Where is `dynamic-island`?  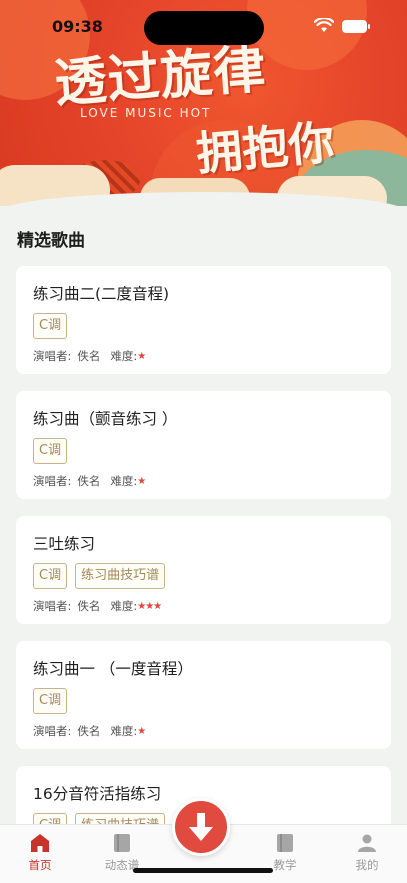 dynamic-island is located at coordinates (204, 28).